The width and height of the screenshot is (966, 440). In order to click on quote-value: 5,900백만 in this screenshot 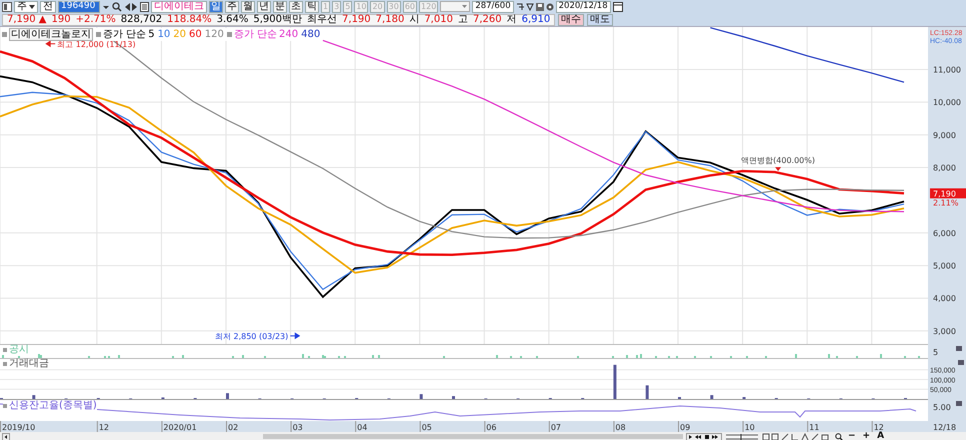, I will do `click(277, 19)`.